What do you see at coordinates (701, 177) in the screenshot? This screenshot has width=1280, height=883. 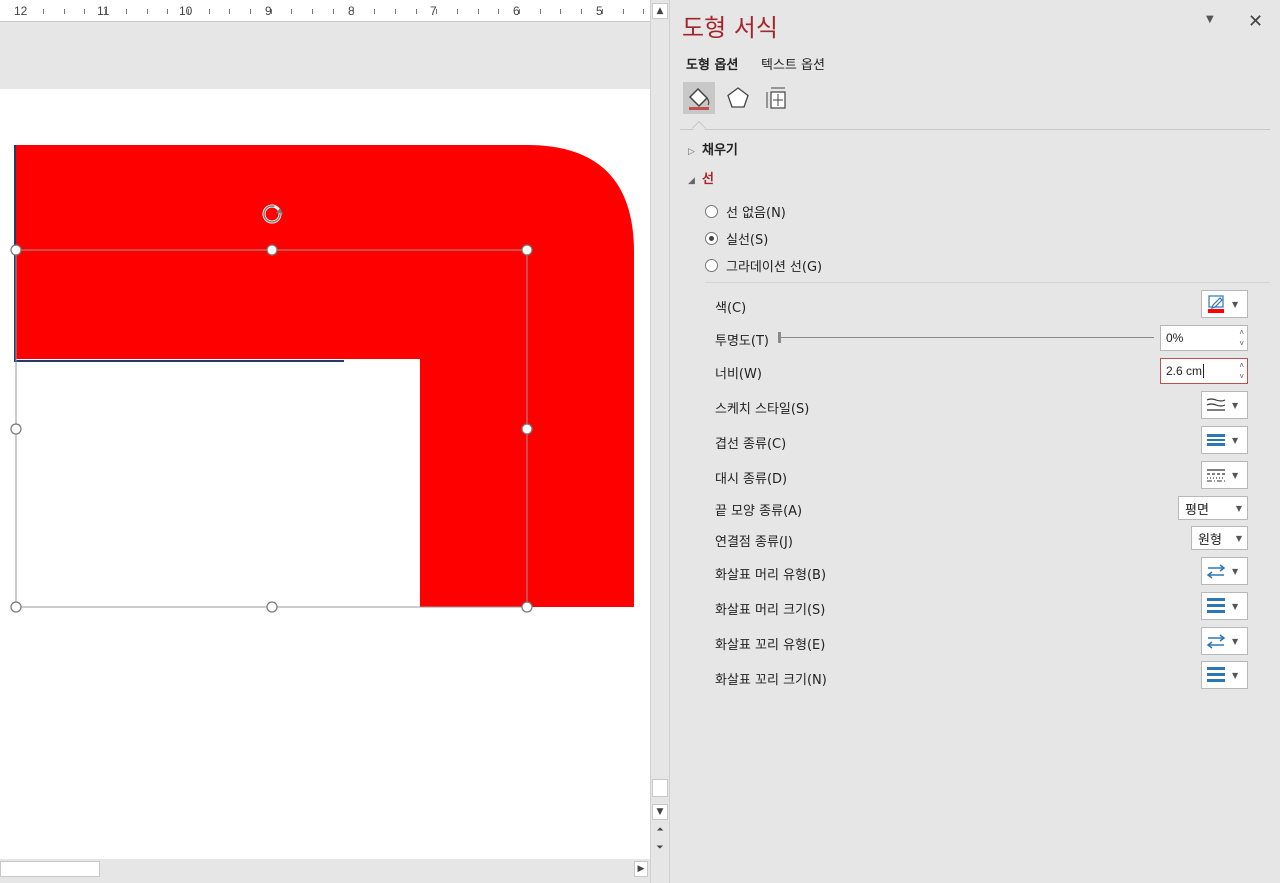 I see `section-line-header: ◢ 선` at bounding box center [701, 177].